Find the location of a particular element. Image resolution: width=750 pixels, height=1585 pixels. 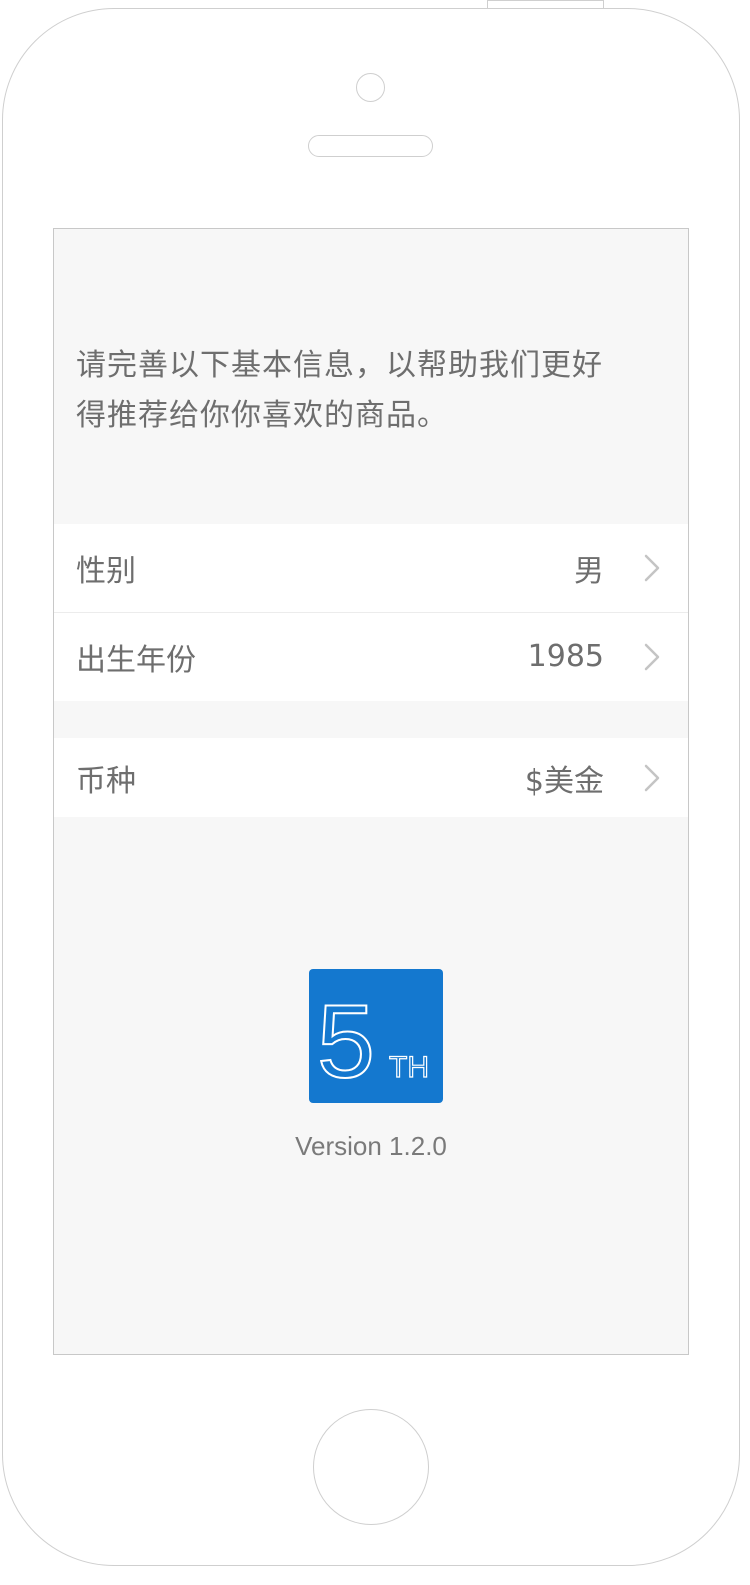

gender-value: 男 is located at coordinates (589, 571).